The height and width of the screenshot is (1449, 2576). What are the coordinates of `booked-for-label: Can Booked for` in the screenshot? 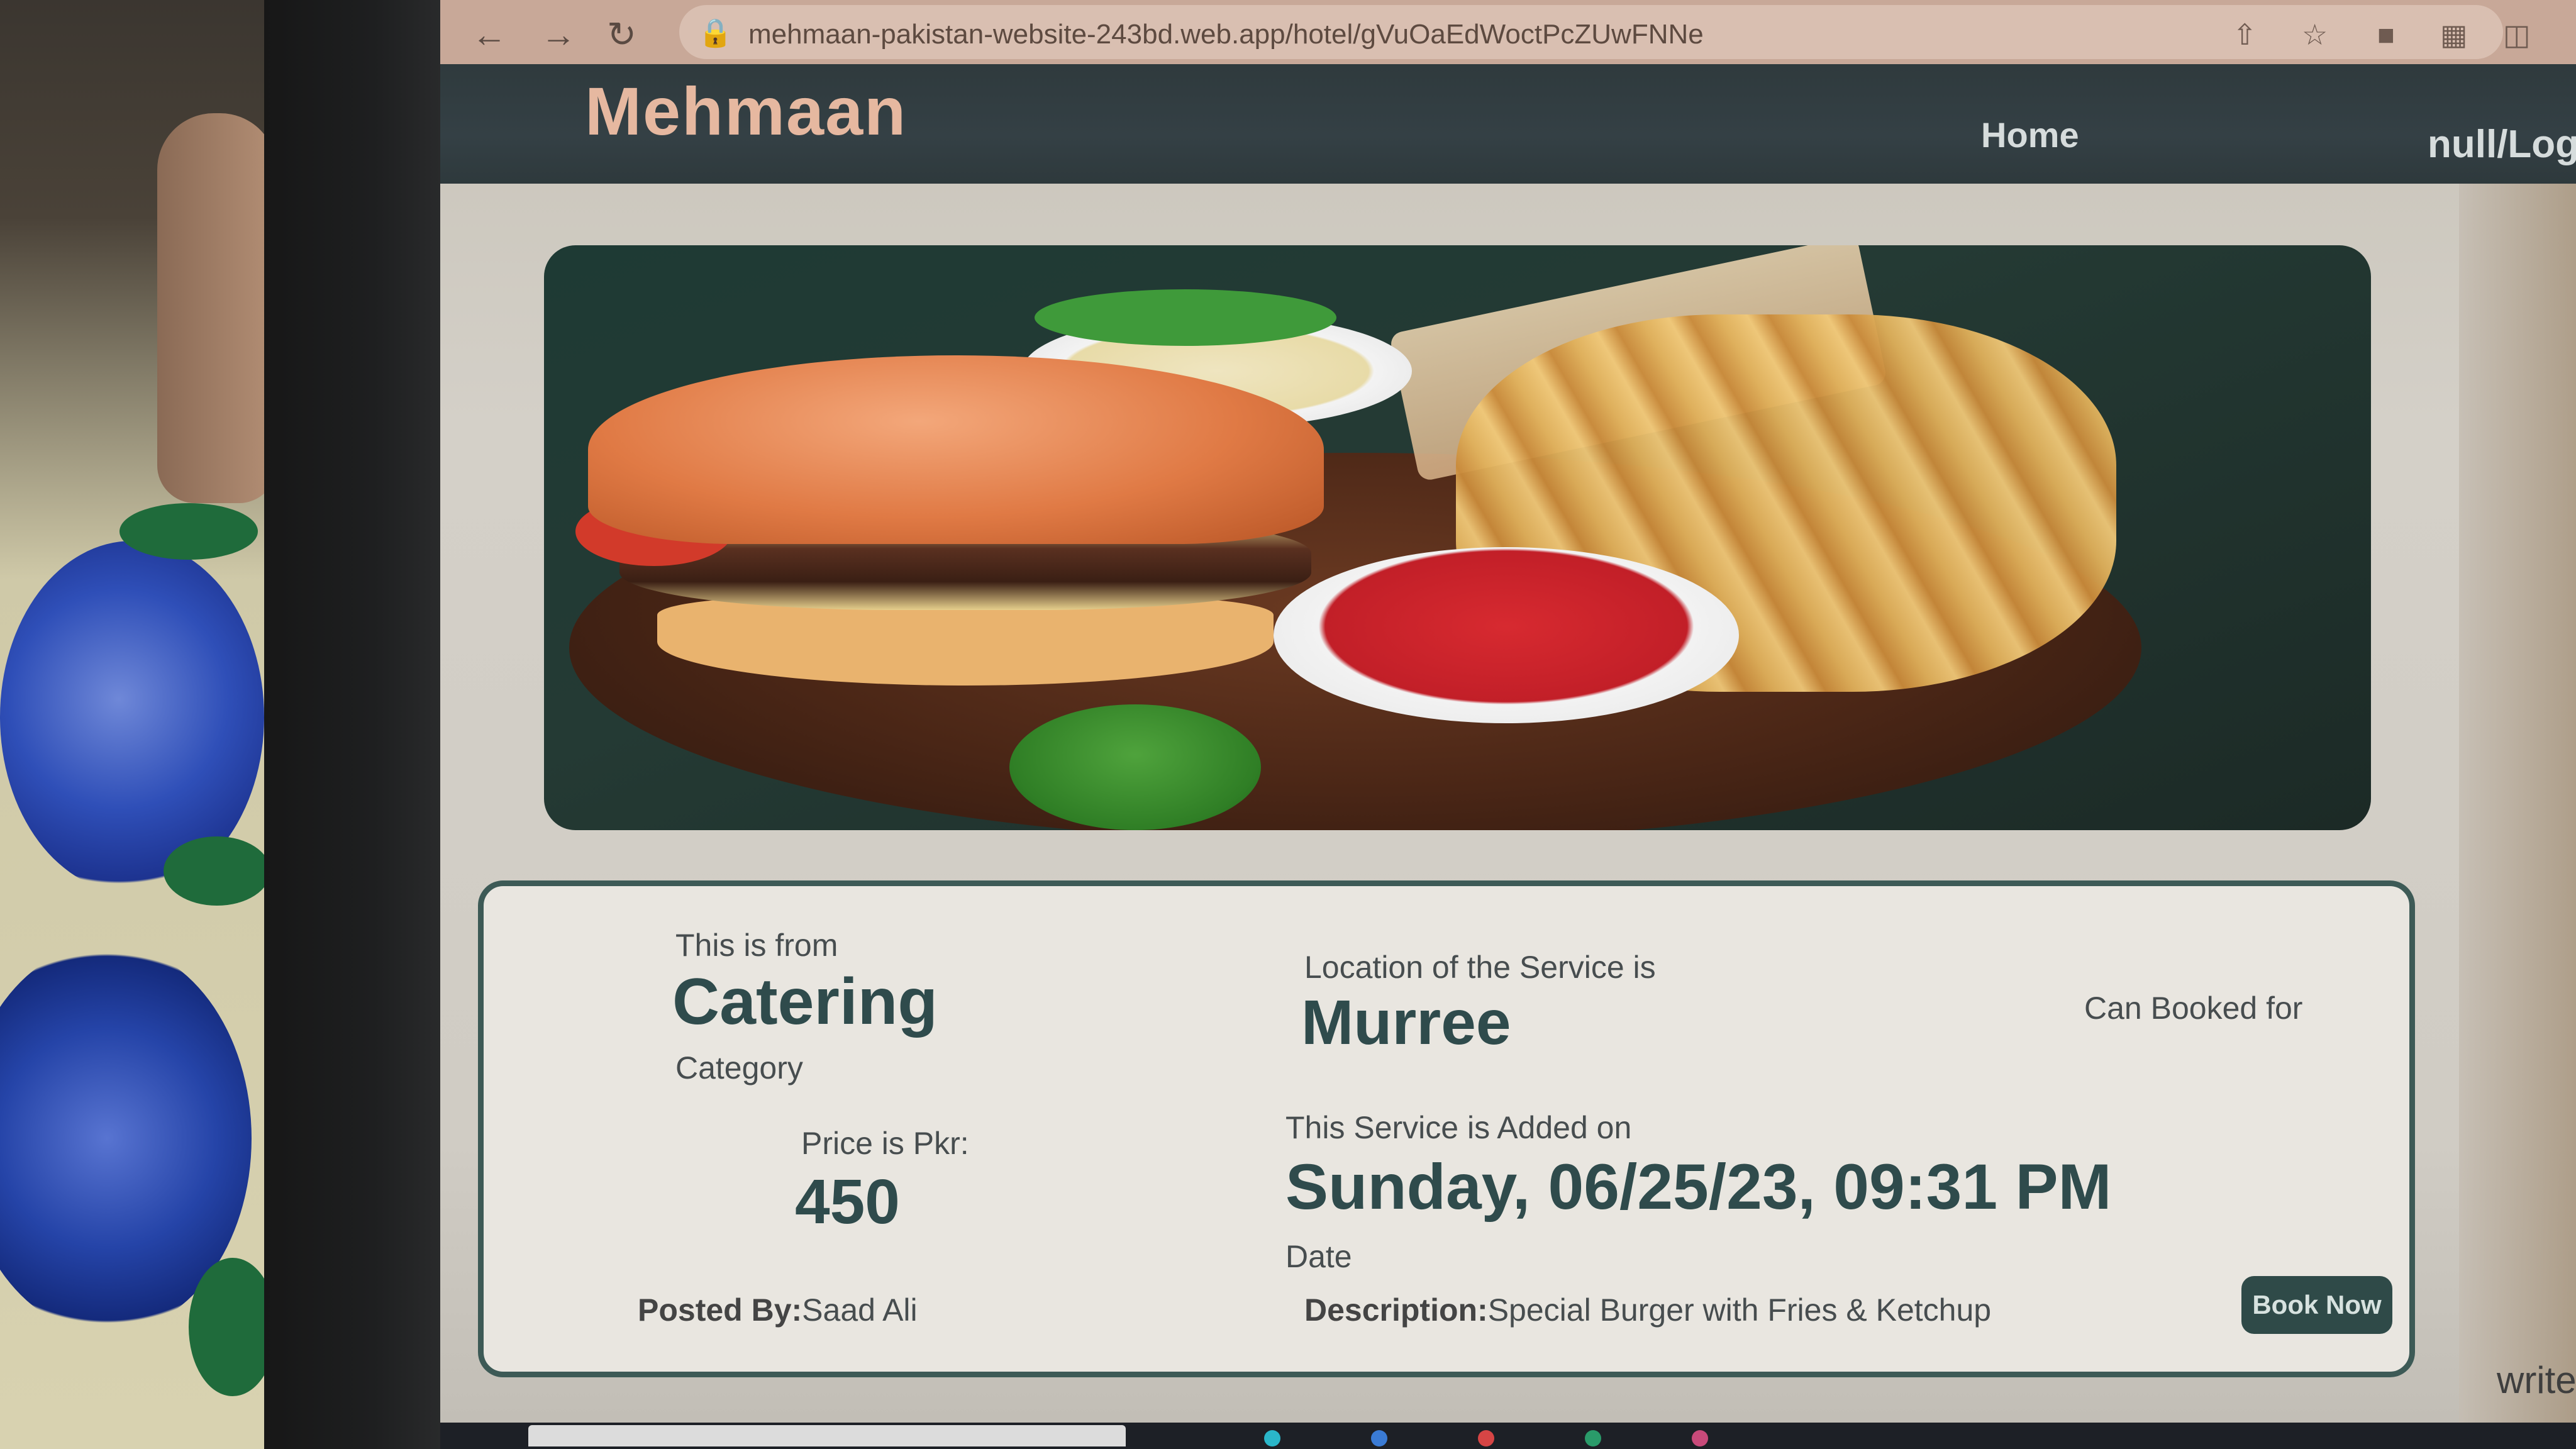 It's located at (2193, 1008).